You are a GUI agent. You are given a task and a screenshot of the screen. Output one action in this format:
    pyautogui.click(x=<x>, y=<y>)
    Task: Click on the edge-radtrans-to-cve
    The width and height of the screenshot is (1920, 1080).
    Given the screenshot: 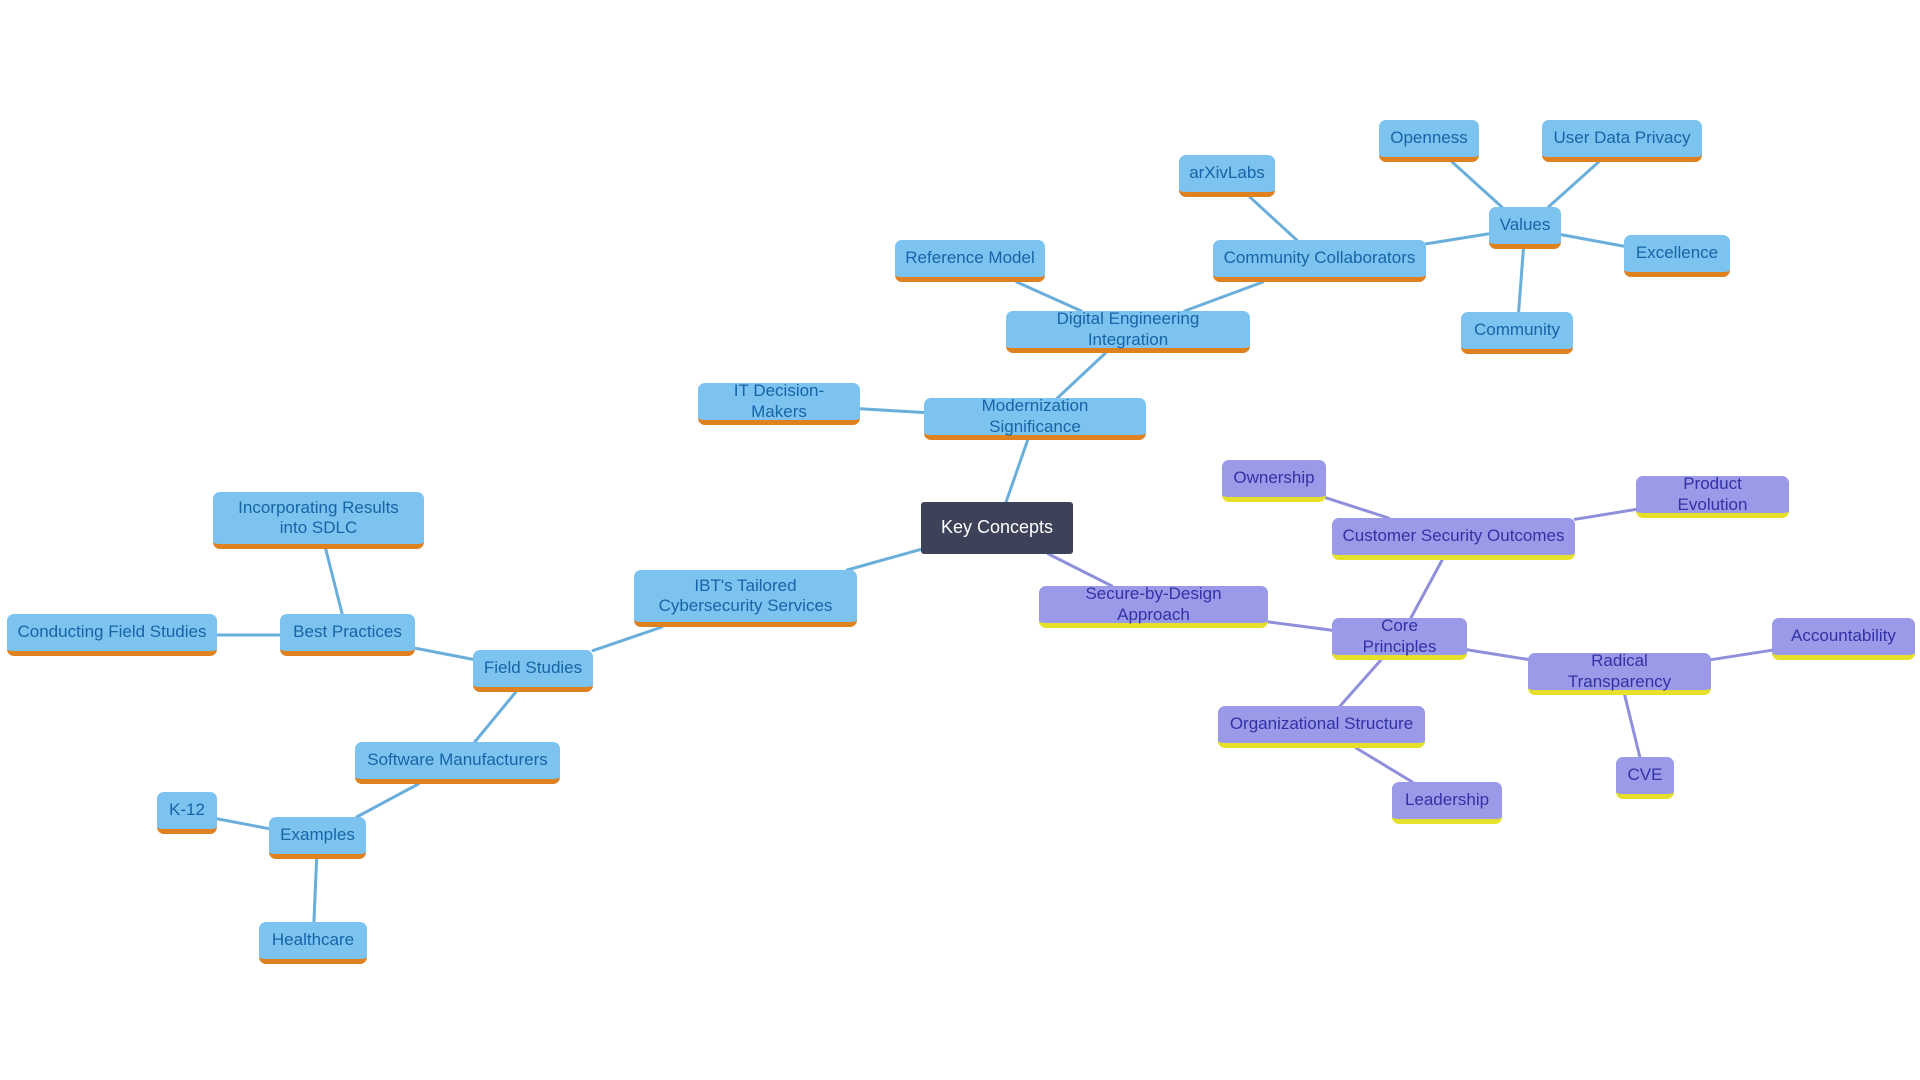 What is the action you would take?
    pyautogui.click(x=1632, y=726)
    